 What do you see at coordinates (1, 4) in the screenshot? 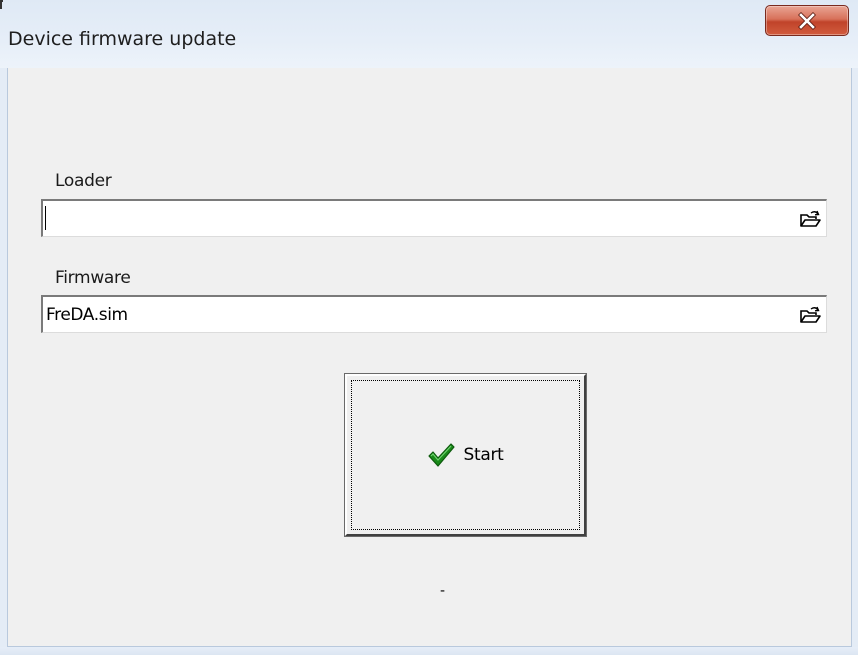
I see `window-corner-marker` at bounding box center [1, 4].